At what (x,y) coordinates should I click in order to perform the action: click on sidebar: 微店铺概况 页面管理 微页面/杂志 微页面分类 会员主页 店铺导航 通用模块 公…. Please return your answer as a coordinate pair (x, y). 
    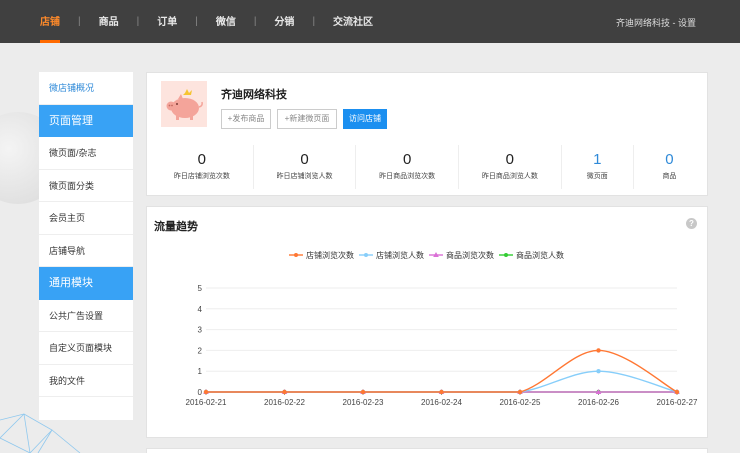
    Looking at the image, I should click on (86, 246).